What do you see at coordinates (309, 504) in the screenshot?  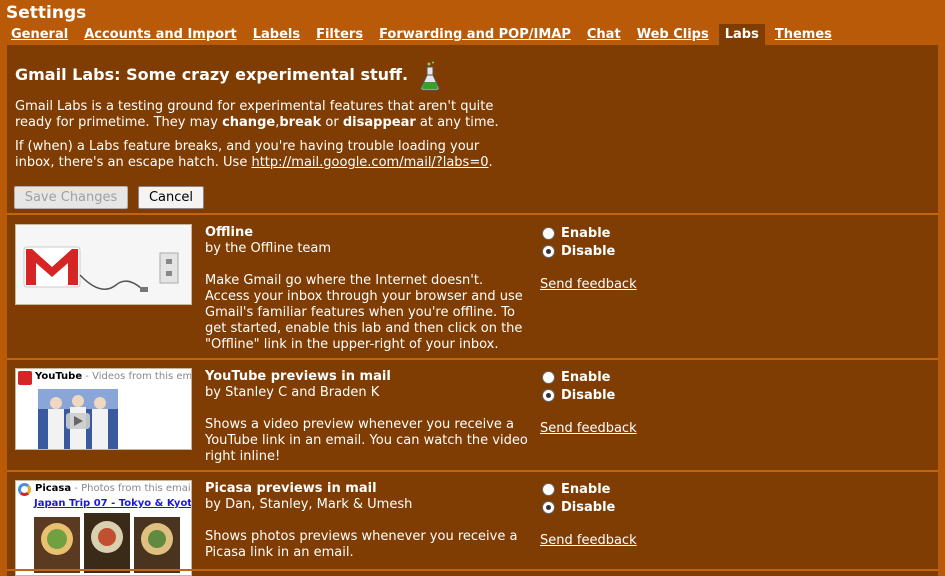 I see `lab-author: by Dan, Stanley, Mark & Umesh` at bounding box center [309, 504].